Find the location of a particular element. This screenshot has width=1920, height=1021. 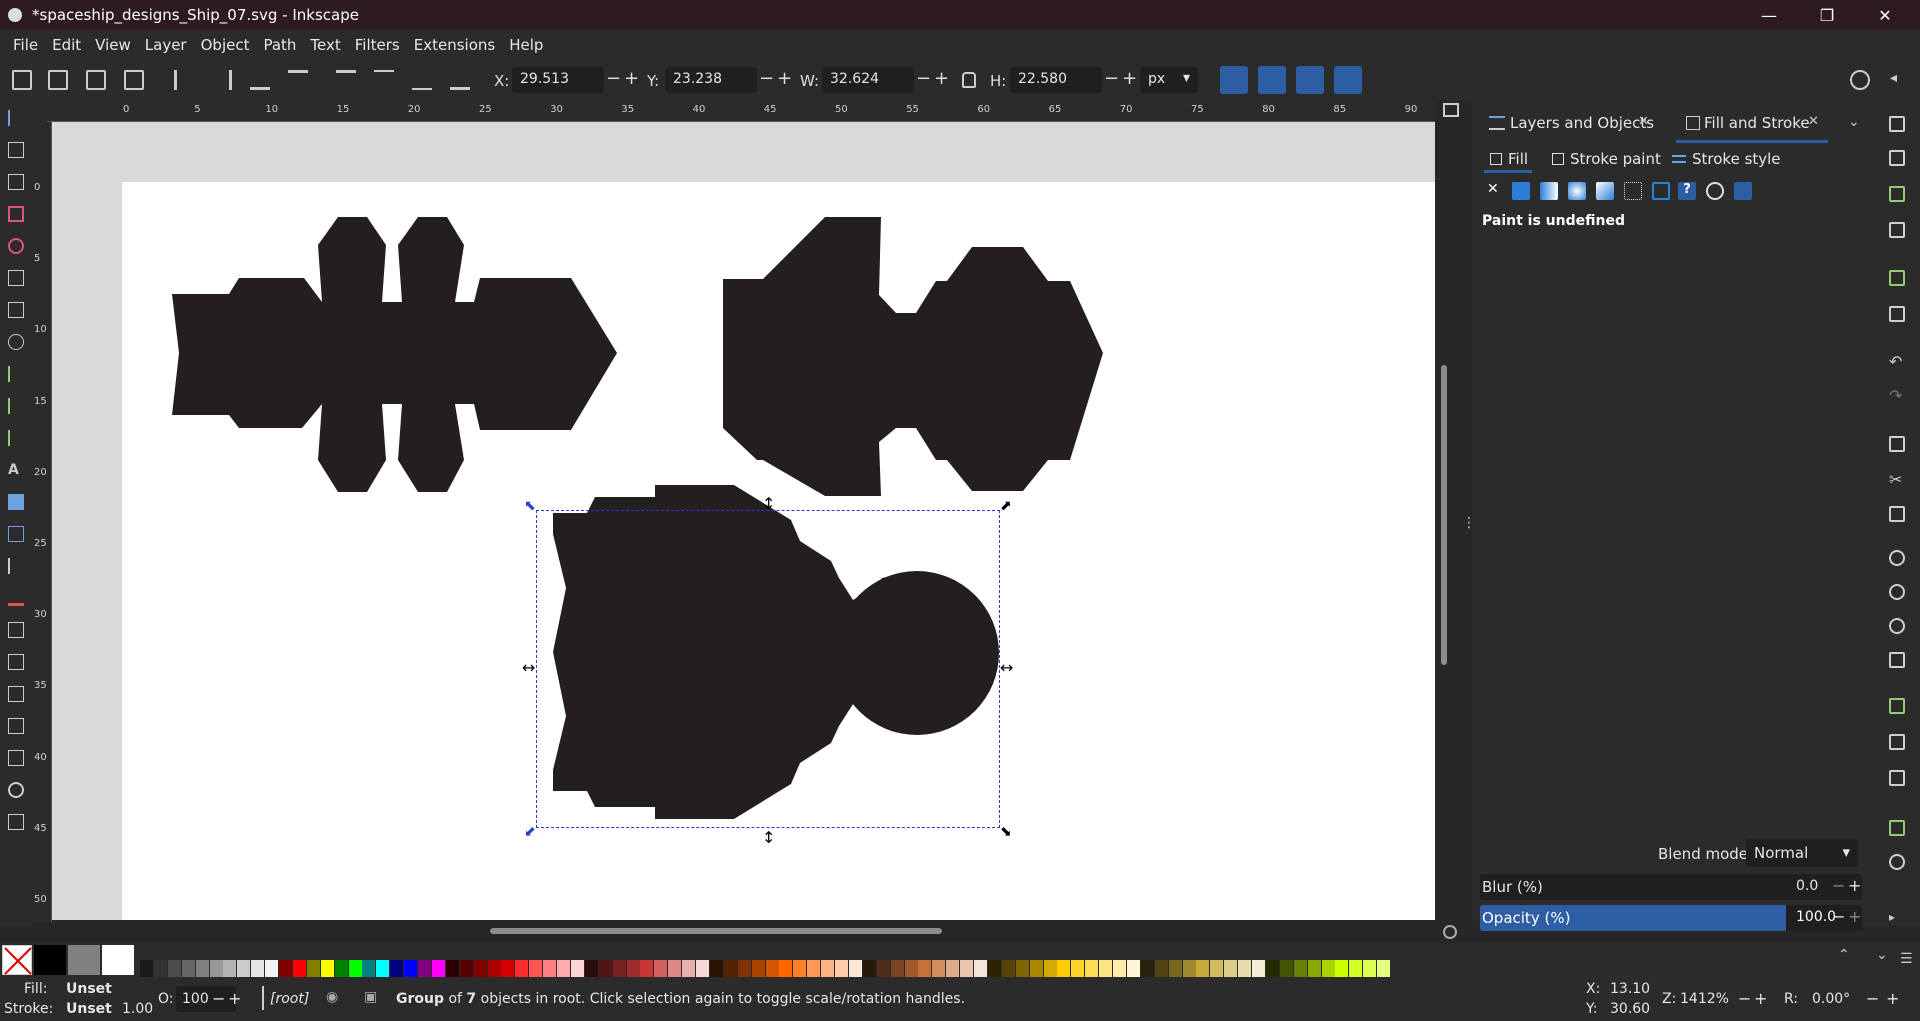

palette-scroll-up-icon: ⌃ is located at coordinates (1844, 955).